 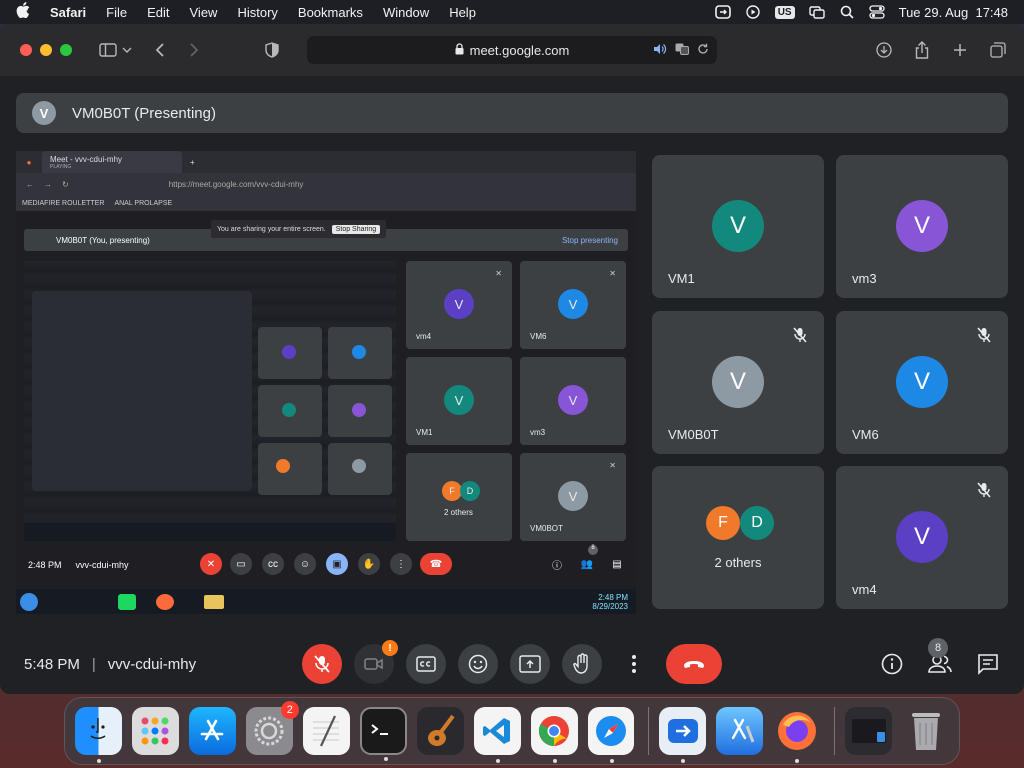 What do you see at coordinates (127, 50) in the screenshot?
I see `chevron-down-icon` at bounding box center [127, 50].